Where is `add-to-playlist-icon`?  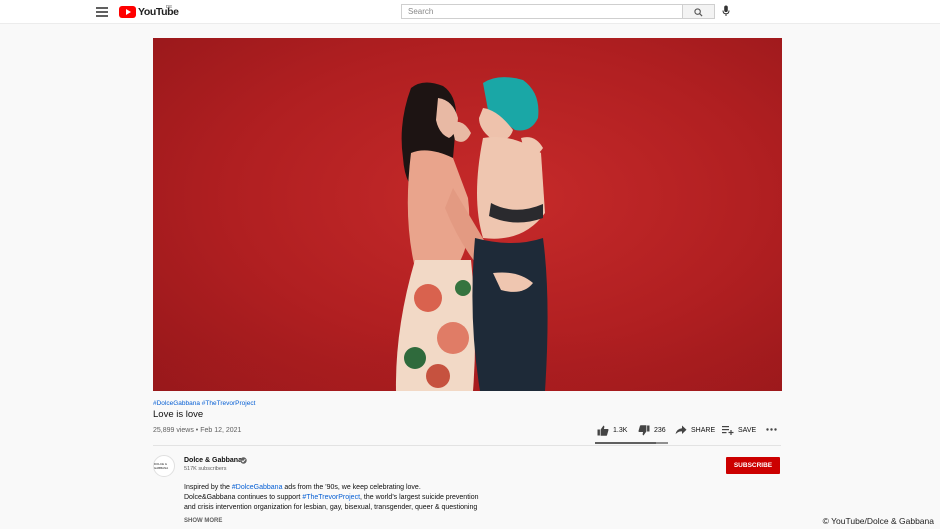
add-to-playlist-icon is located at coordinates (728, 430).